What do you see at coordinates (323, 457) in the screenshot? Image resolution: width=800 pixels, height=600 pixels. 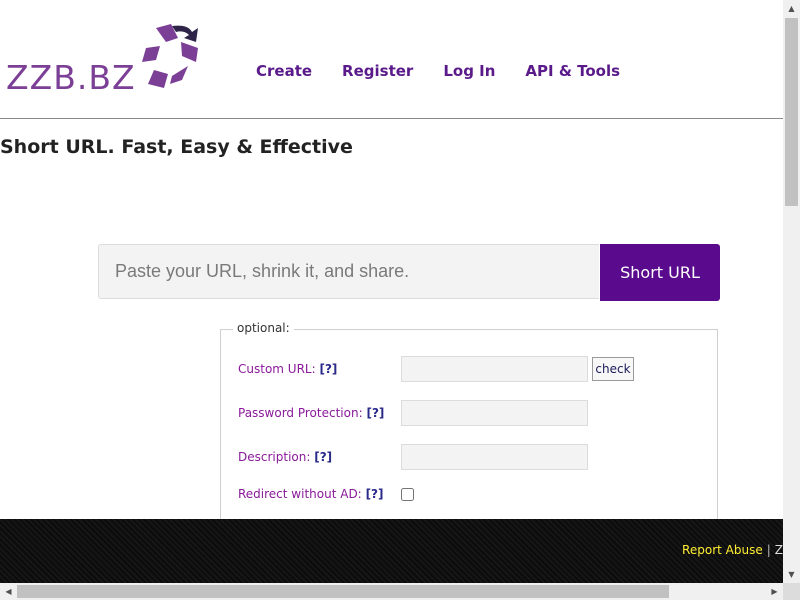 I see `description-help-link: [?]` at bounding box center [323, 457].